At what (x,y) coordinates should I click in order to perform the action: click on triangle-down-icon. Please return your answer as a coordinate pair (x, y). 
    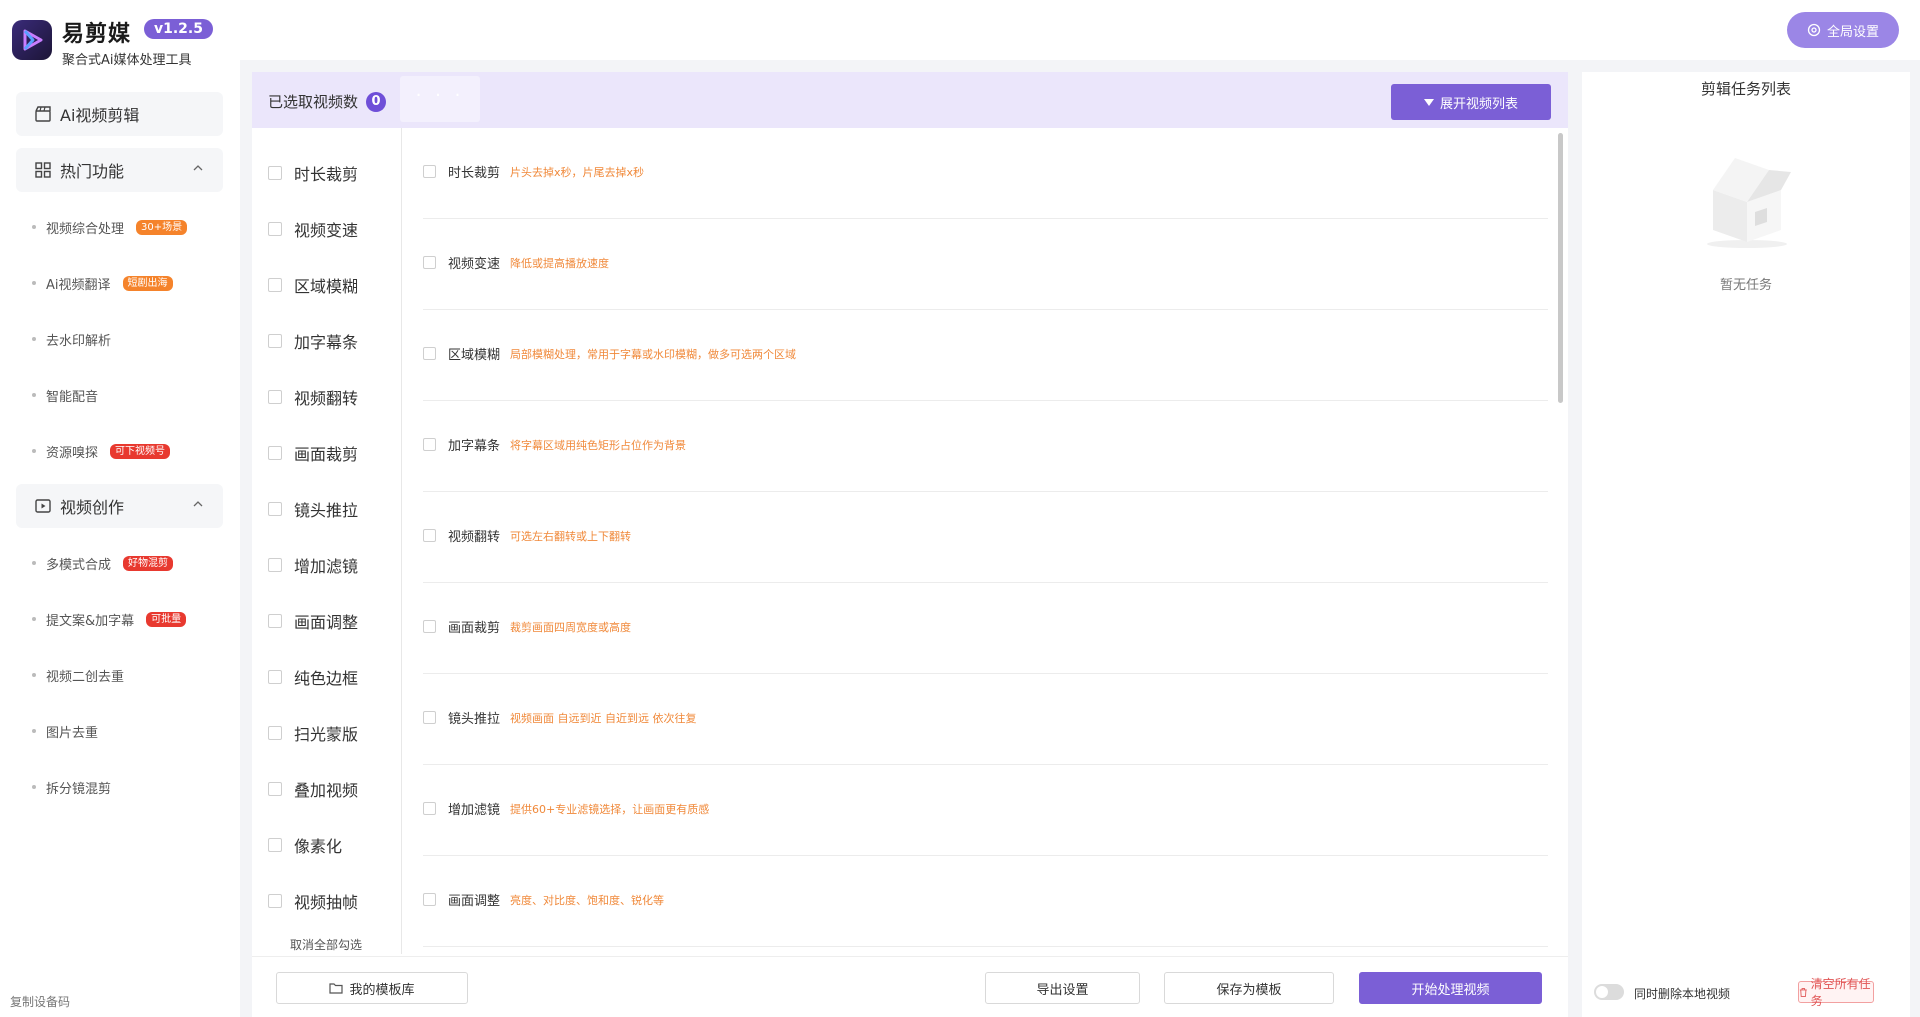
    Looking at the image, I should click on (1428, 102).